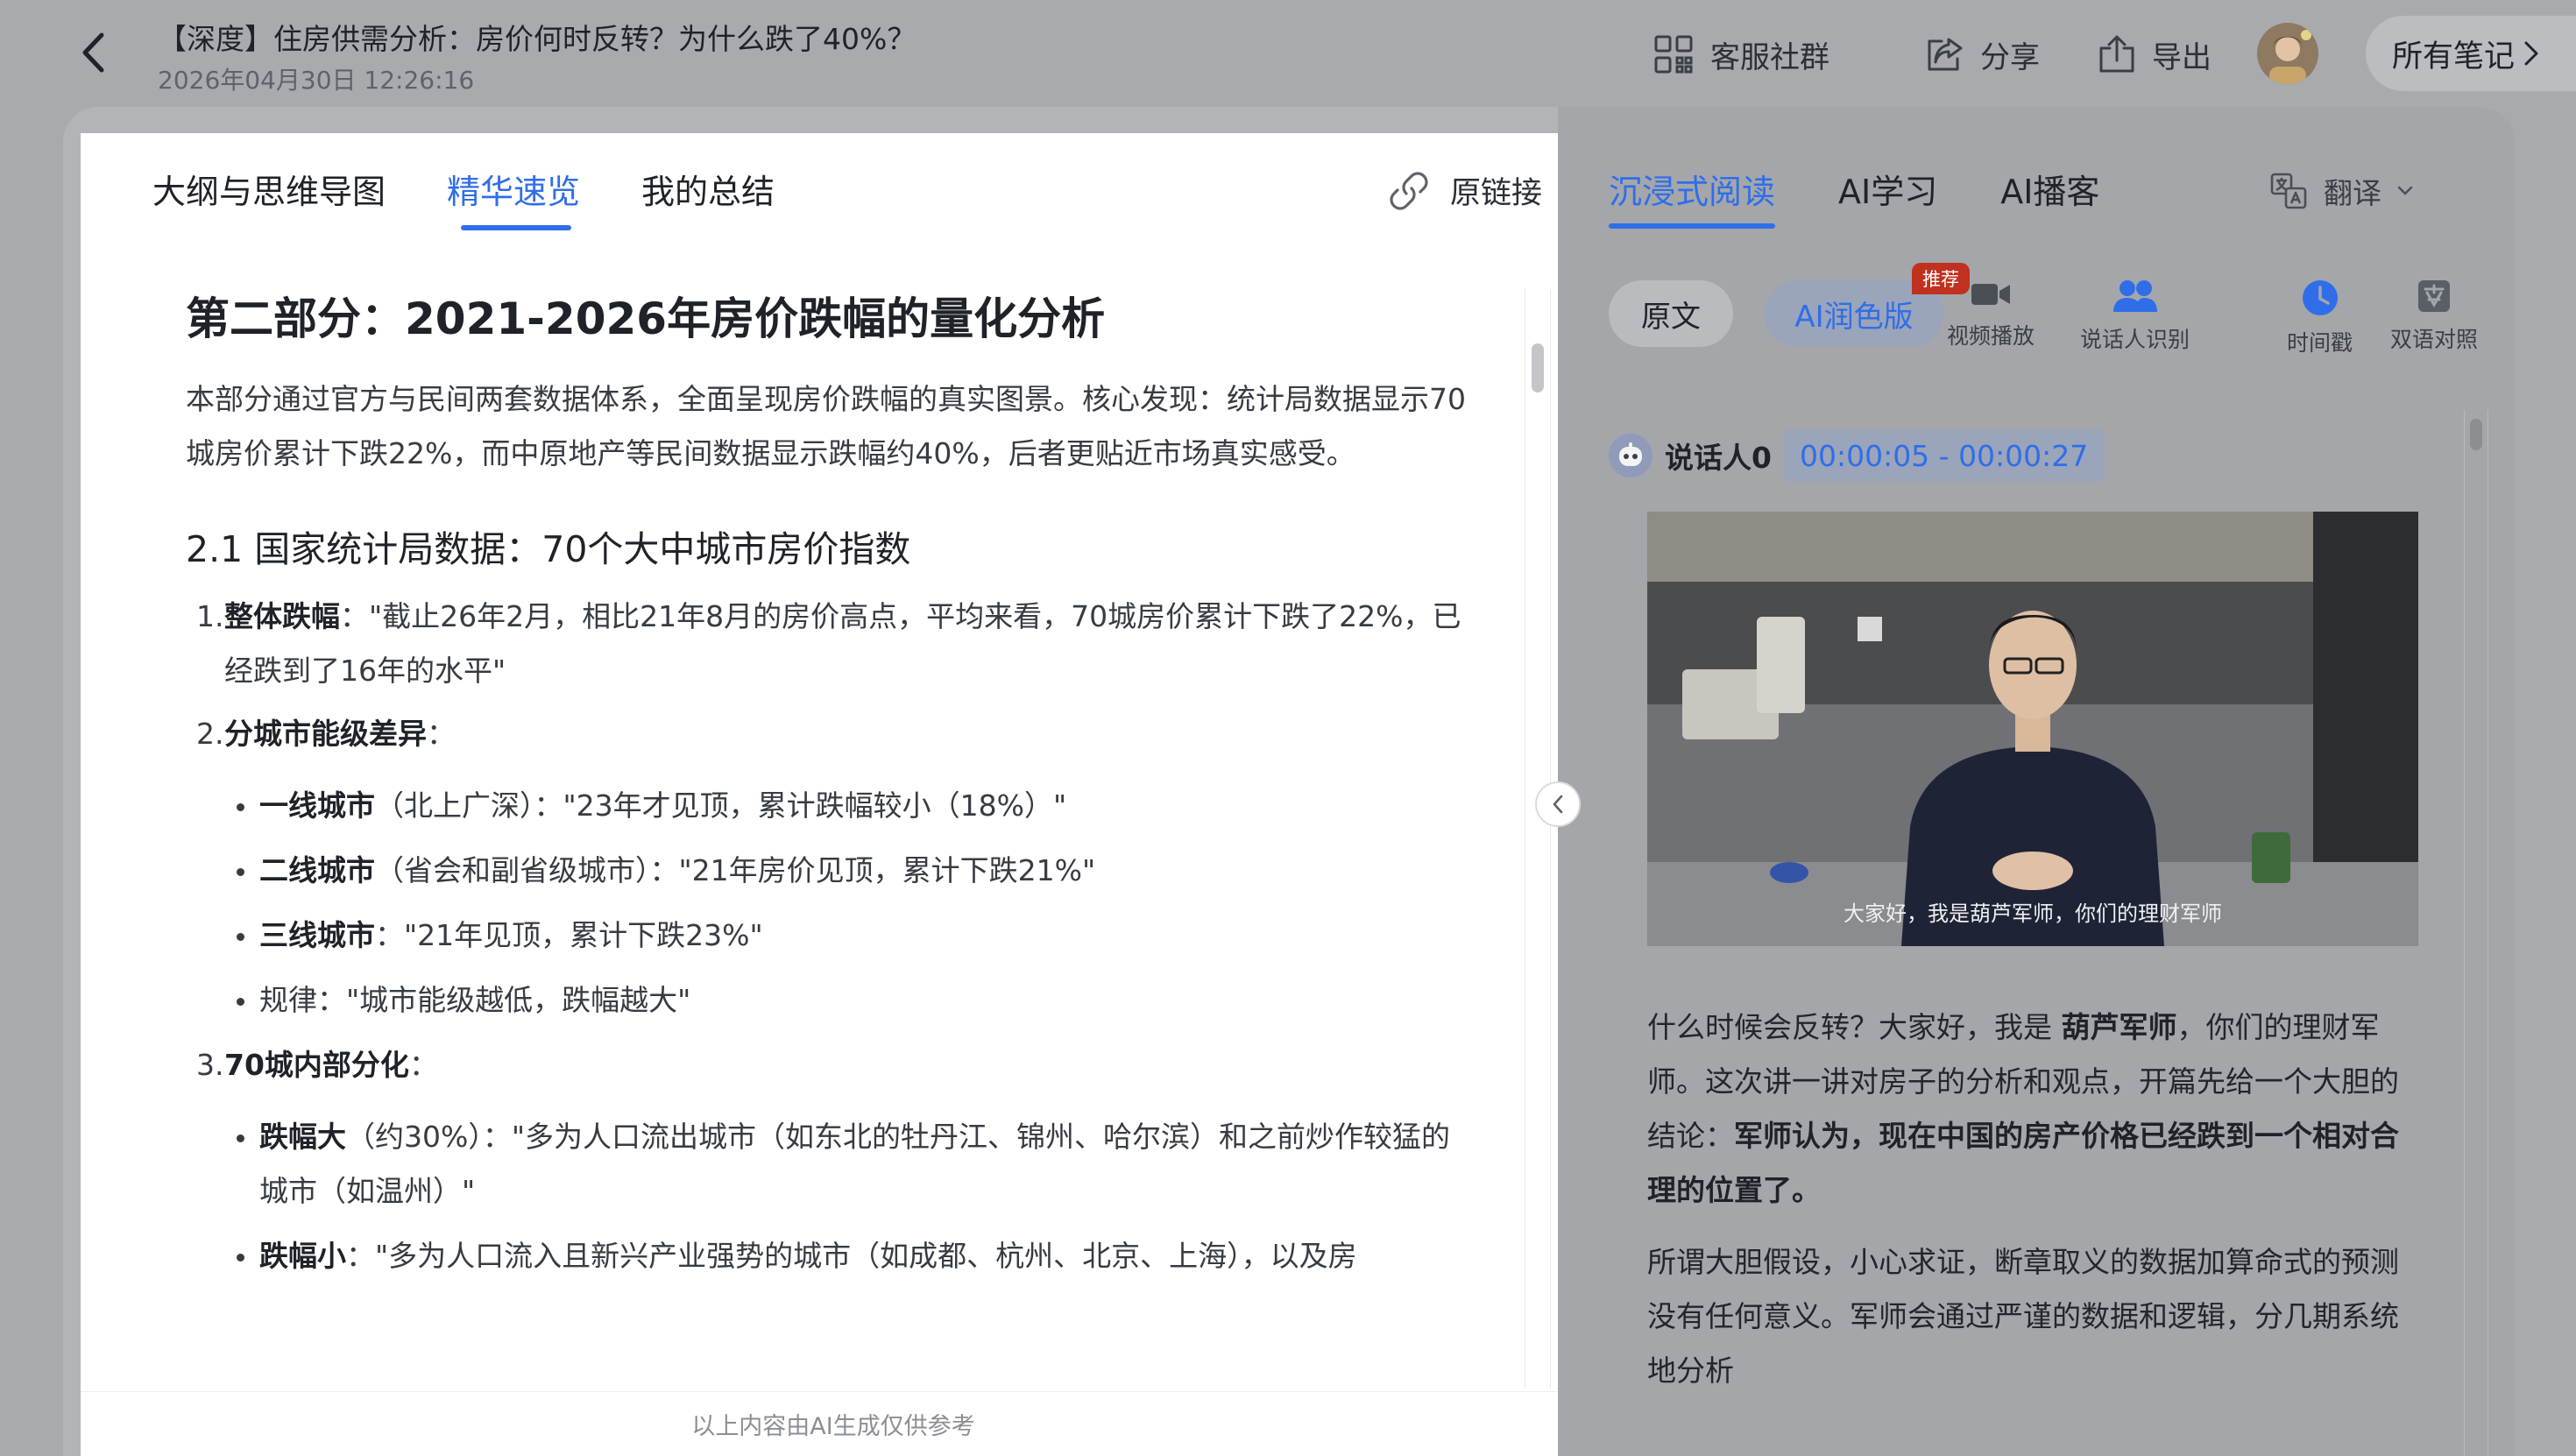  I want to click on clock-icon, so click(2320, 297).